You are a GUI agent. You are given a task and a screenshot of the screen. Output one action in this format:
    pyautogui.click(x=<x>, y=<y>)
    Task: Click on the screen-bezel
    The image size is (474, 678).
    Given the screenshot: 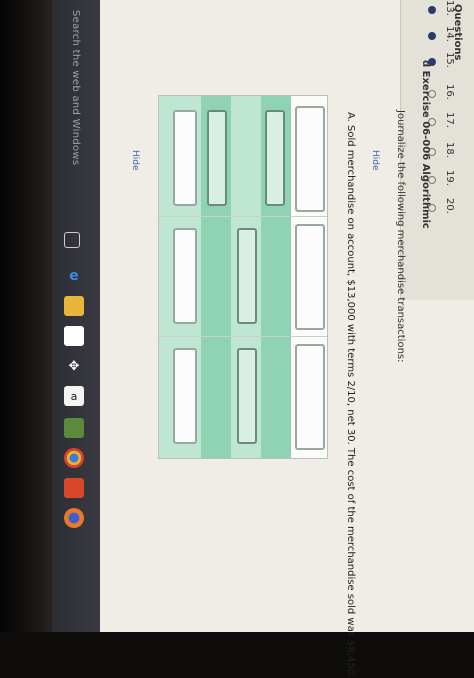 What is the action you would take?
    pyautogui.click(x=26, y=316)
    